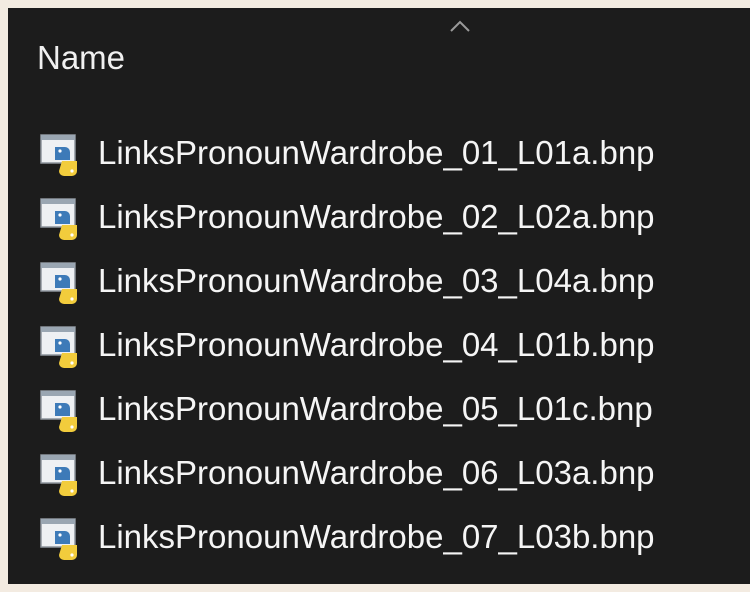  I want to click on file-name: LinksPronounWardrobe_03_L04a.bnp, so click(376, 281).